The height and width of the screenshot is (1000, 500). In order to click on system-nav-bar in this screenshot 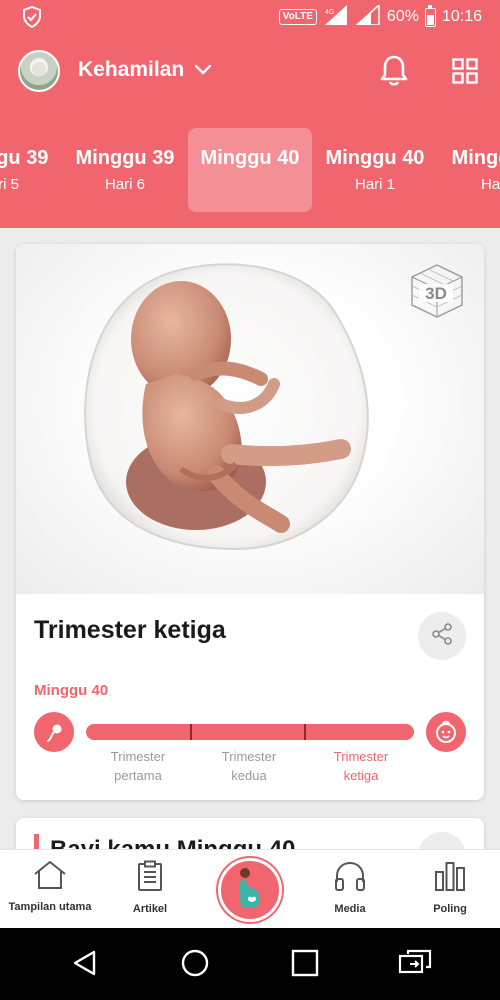, I will do `click(250, 964)`.